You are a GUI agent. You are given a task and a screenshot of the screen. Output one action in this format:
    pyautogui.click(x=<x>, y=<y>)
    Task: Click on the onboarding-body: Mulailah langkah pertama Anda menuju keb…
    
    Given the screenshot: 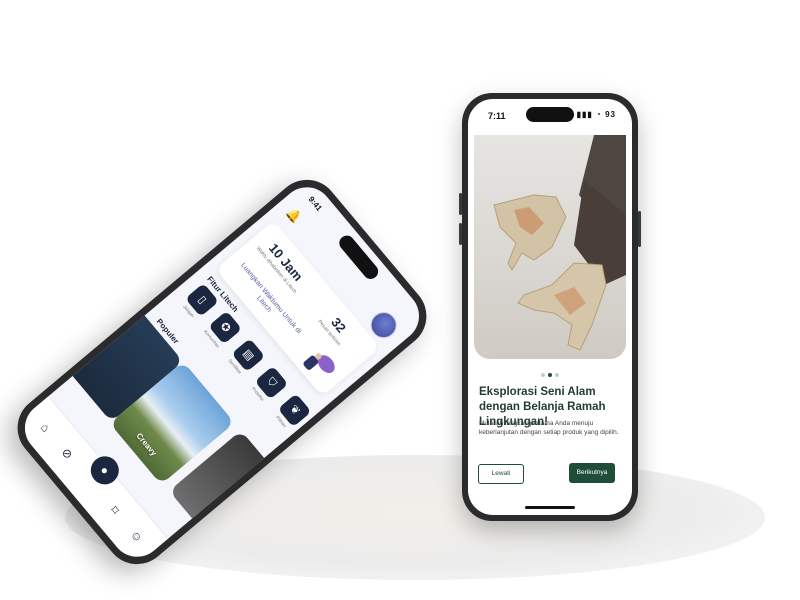 What is the action you would take?
    pyautogui.click(x=549, y=428)
    